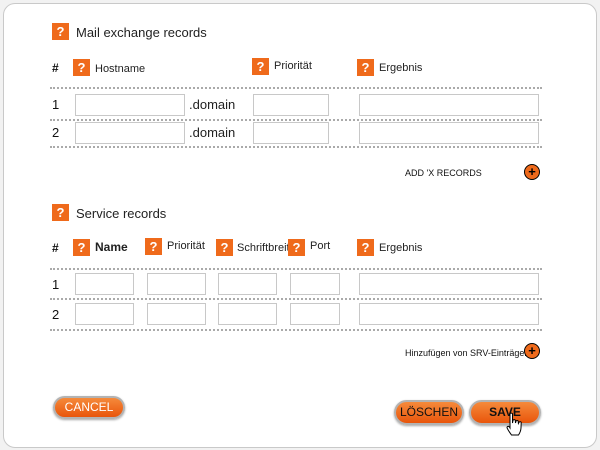 The width and height of the screenshot is (600, 450). What do you see at coordinates (55, 248) in the screenshot?
I see `srv-hash-header: #` at bounding box center [55, 248].